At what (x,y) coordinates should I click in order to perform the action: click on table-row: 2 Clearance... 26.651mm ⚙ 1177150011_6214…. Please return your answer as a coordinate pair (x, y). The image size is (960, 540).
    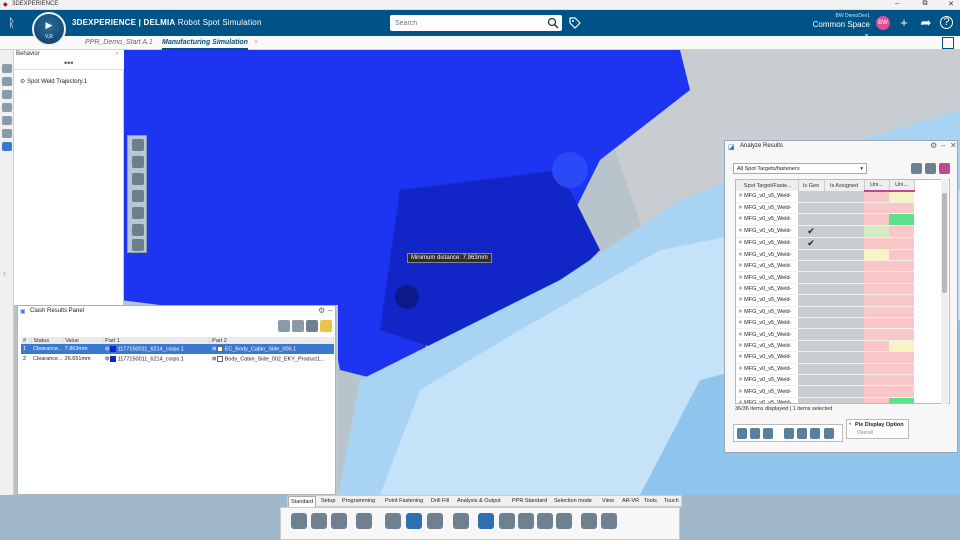
    Looking at the image, I should click on (177, 359).